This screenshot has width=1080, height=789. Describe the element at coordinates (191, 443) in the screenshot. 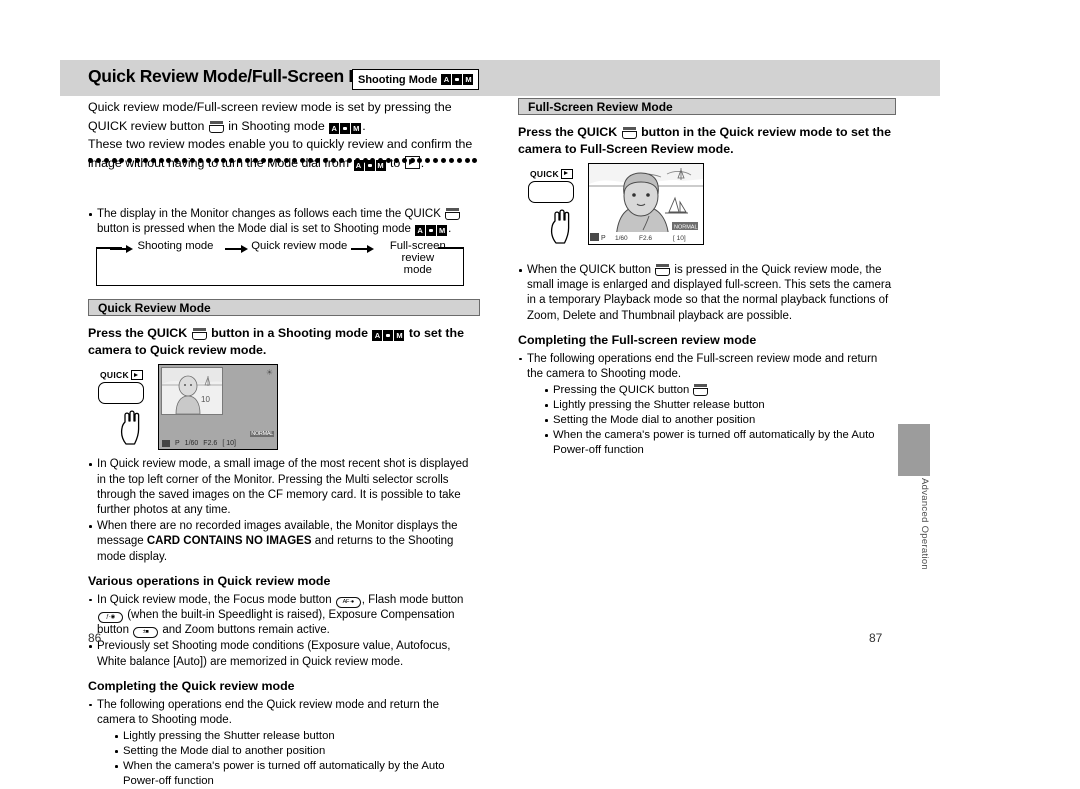

I see `status-shutter-speed: 1/60` at that location.